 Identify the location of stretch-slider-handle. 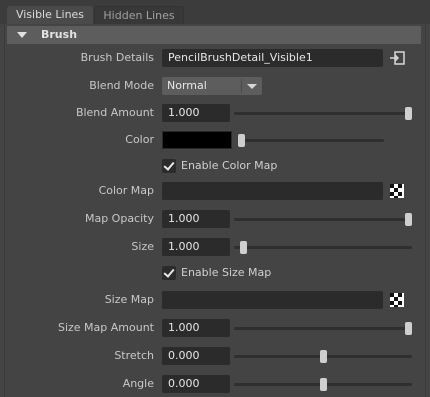
(323, 356).